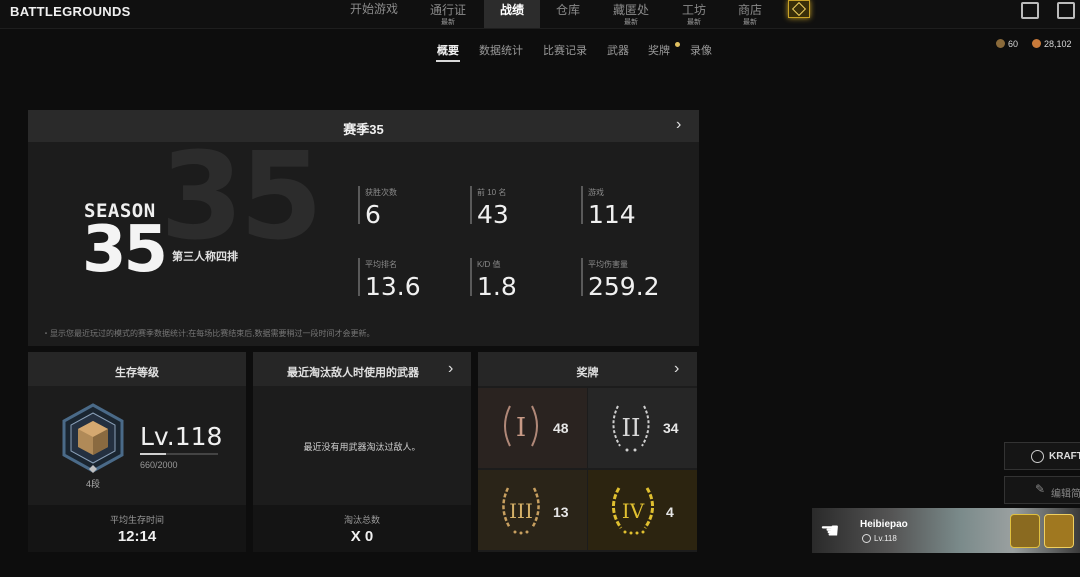 The height and width of the screenshot is (577, 1080). What do you see at coordinates (181, 436) in the screenshot?
I see `survival-level: Lv.118` at bounding box center [181, 436].